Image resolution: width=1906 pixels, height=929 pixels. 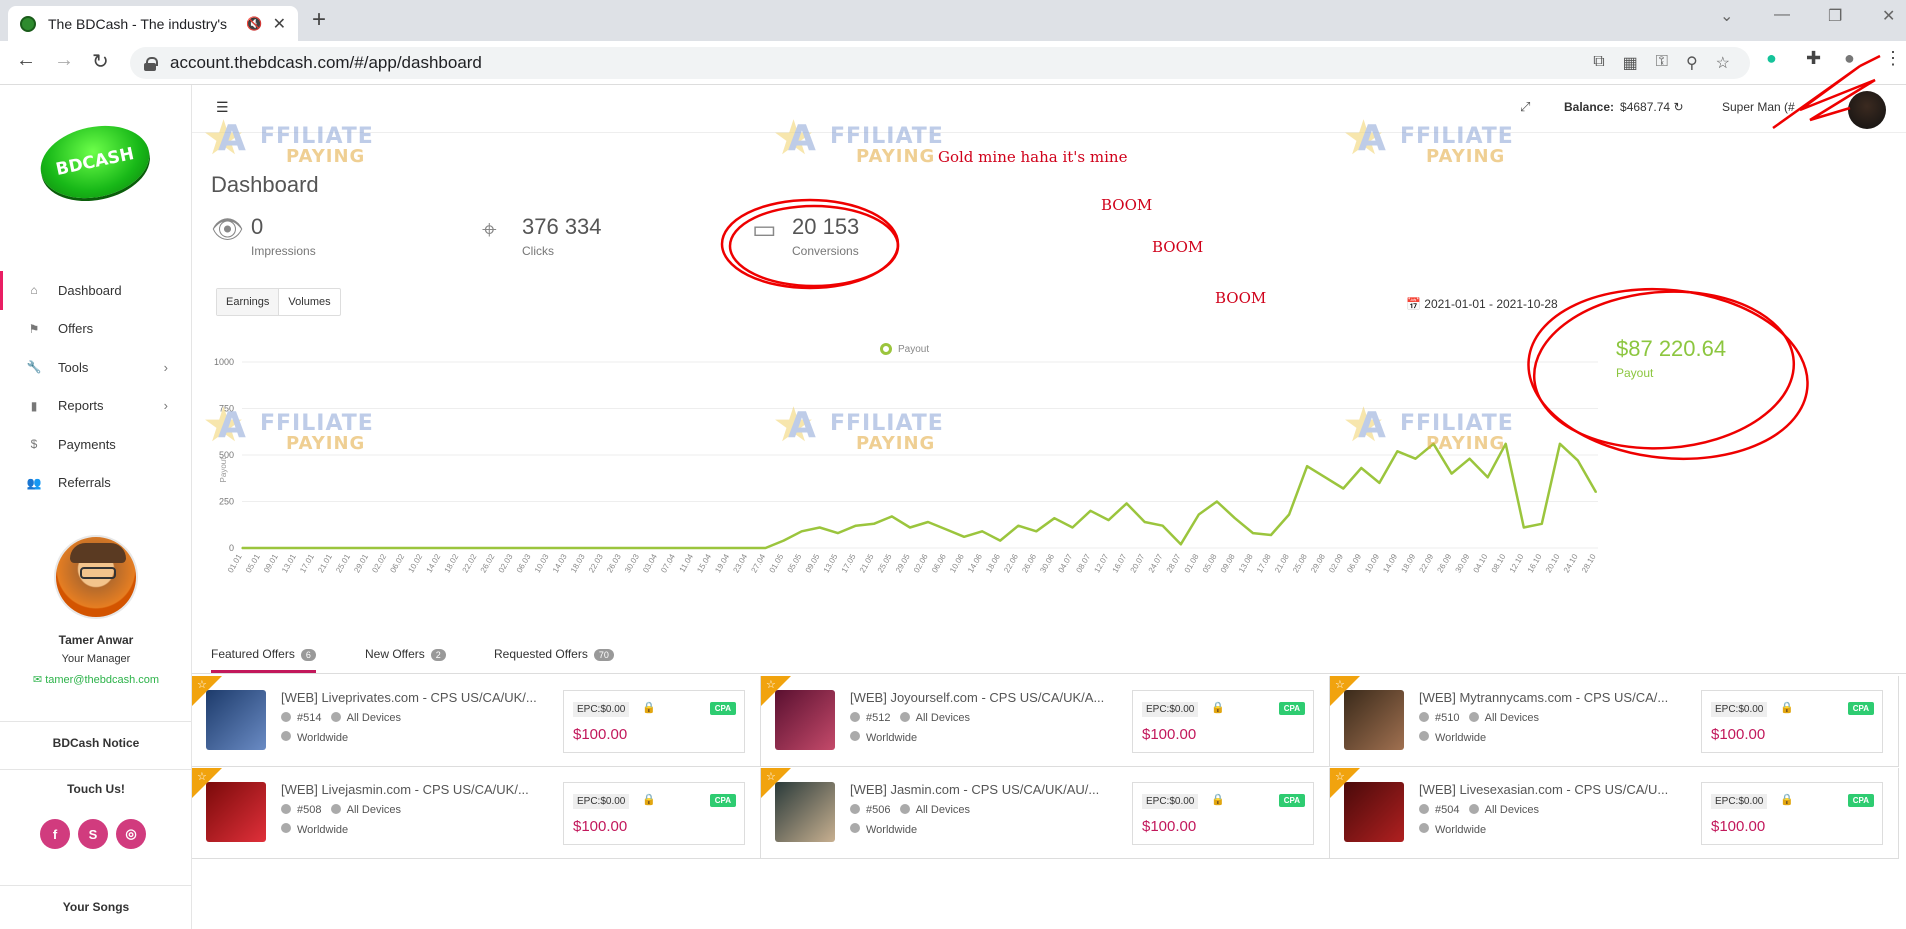 I want to click on scribble-user, so click(x=1826, y=92).